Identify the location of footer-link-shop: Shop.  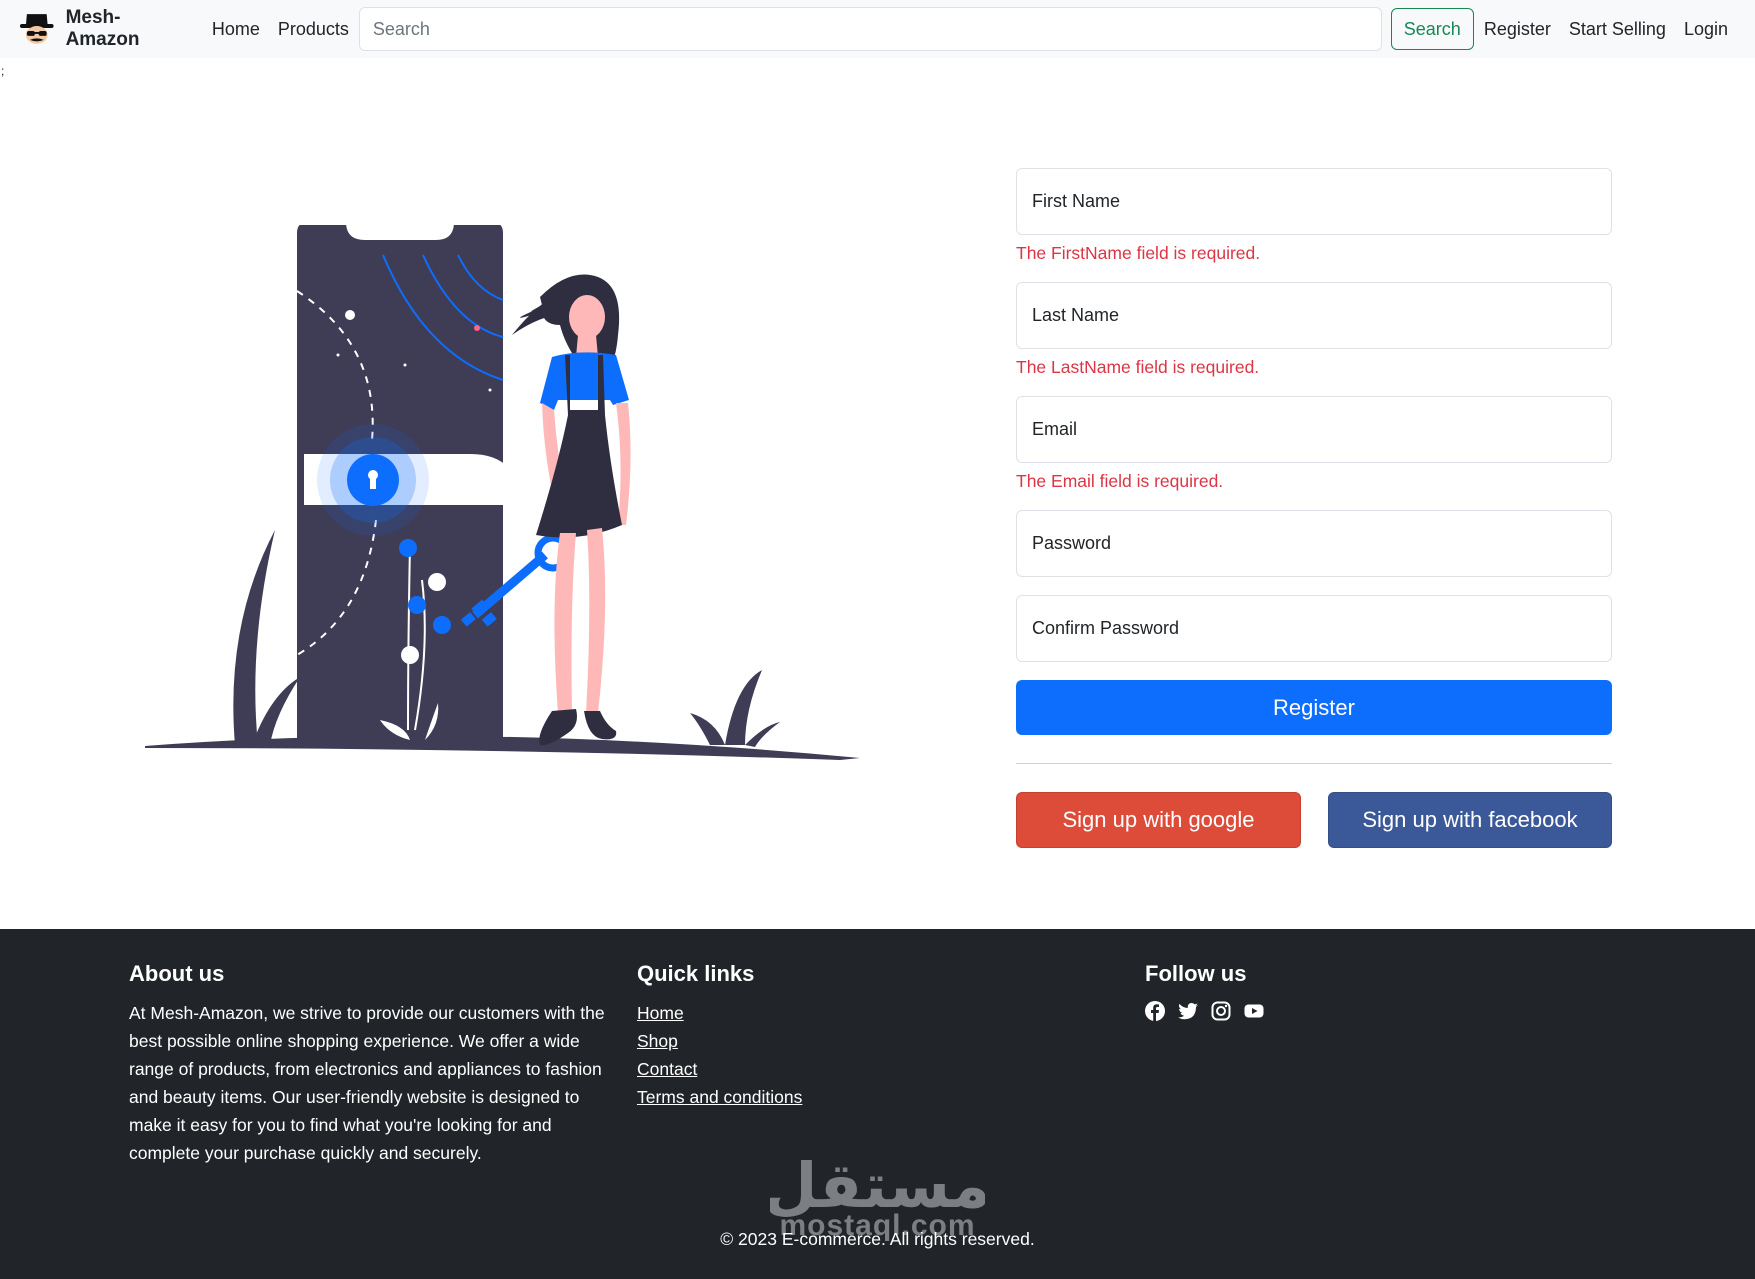
(719, 1041).